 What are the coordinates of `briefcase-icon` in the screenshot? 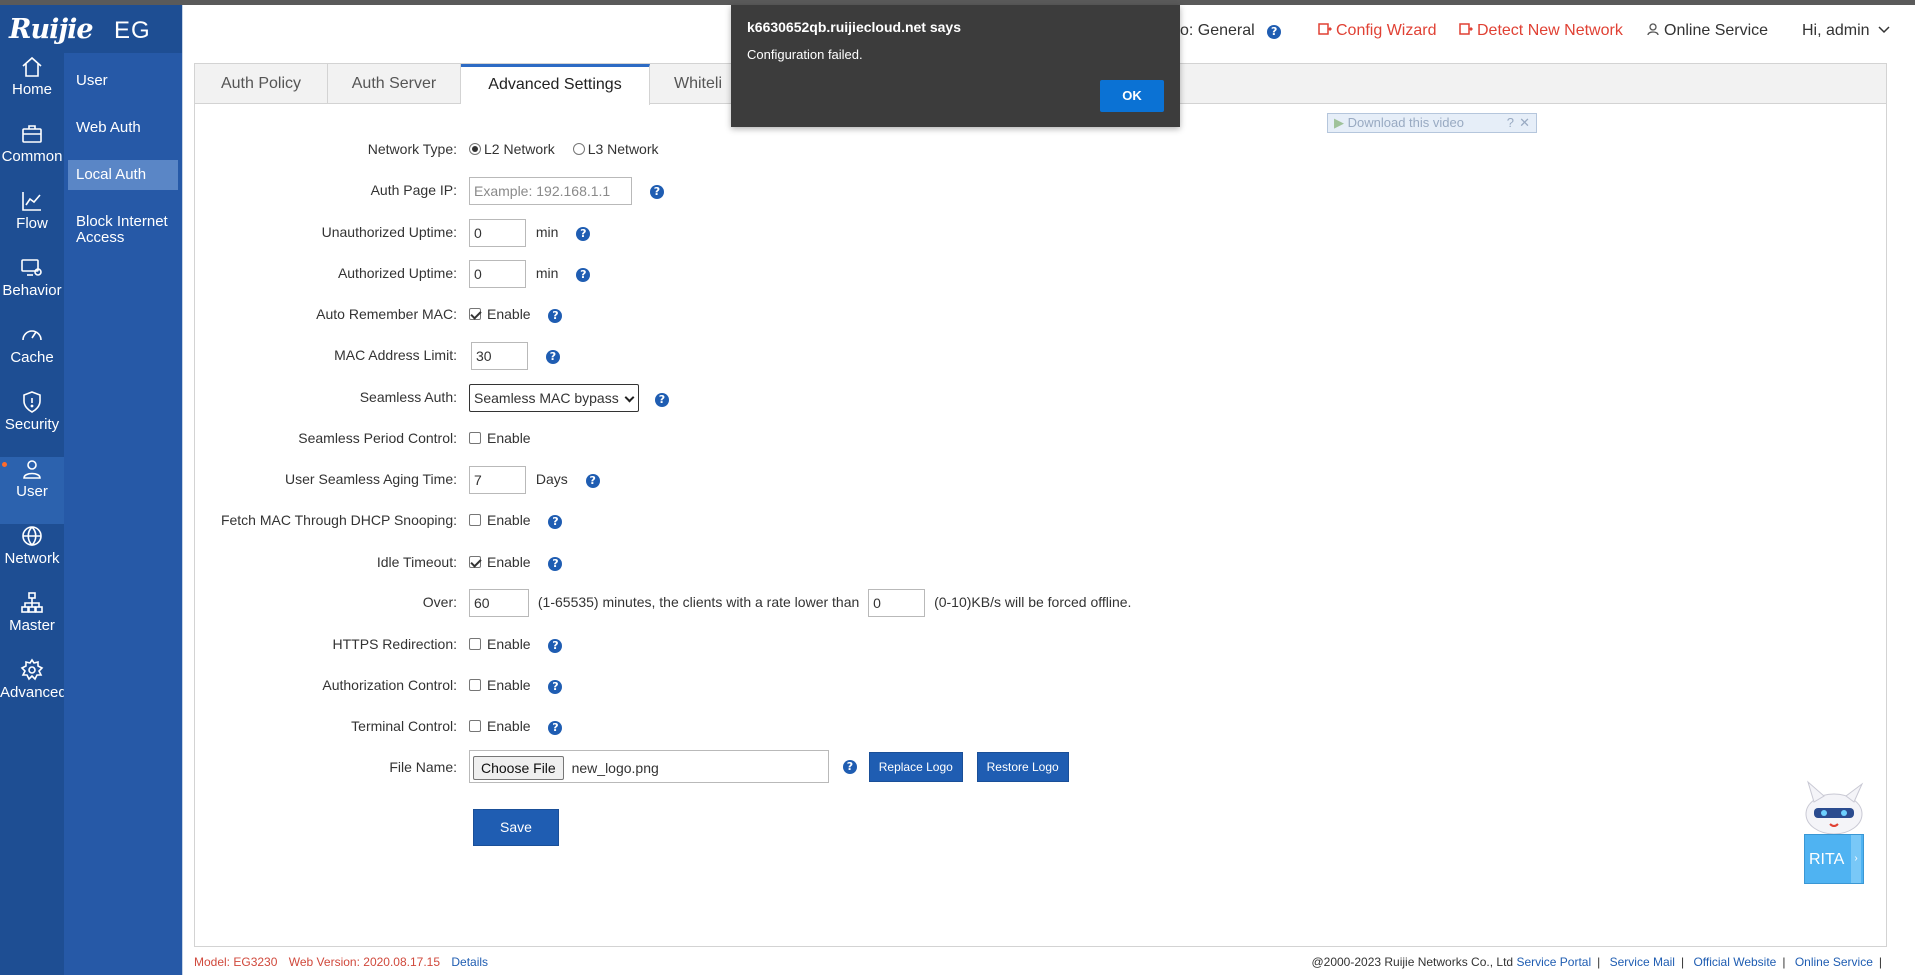 It's located at (32, 134).